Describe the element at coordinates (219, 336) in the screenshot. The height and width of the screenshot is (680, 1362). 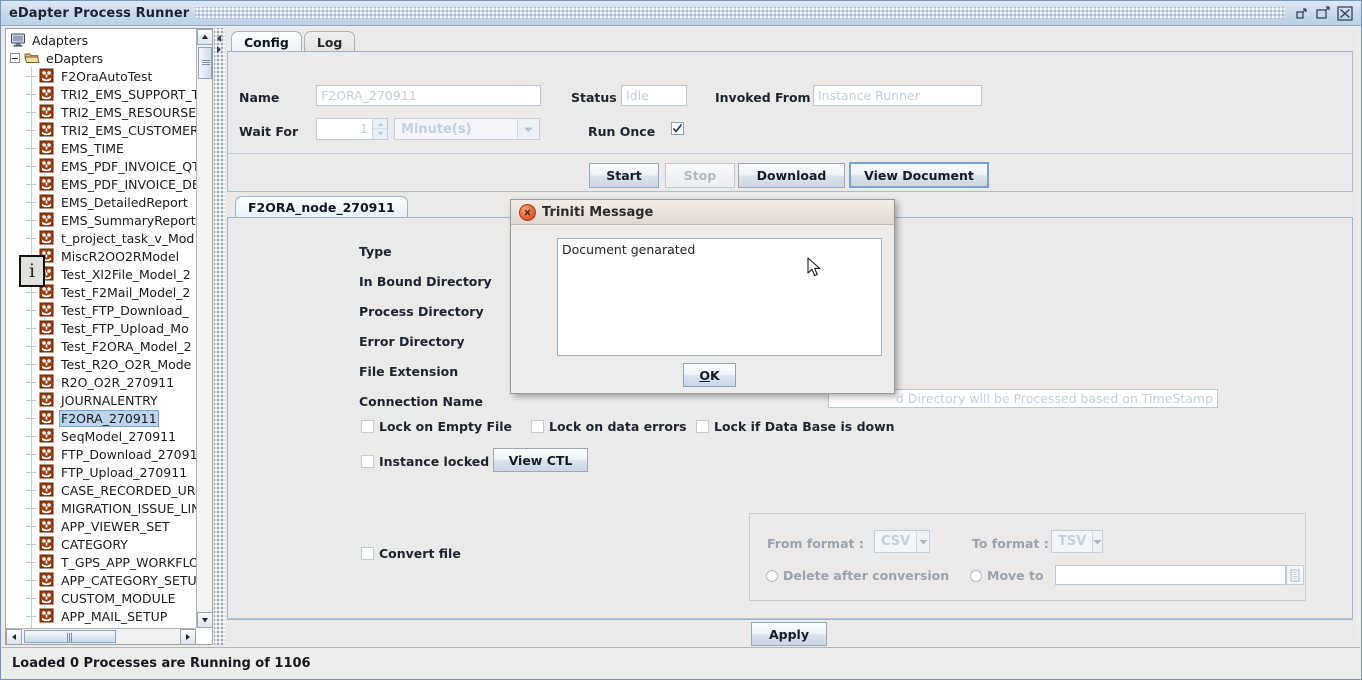
I see `split-pane-divider` at that location.